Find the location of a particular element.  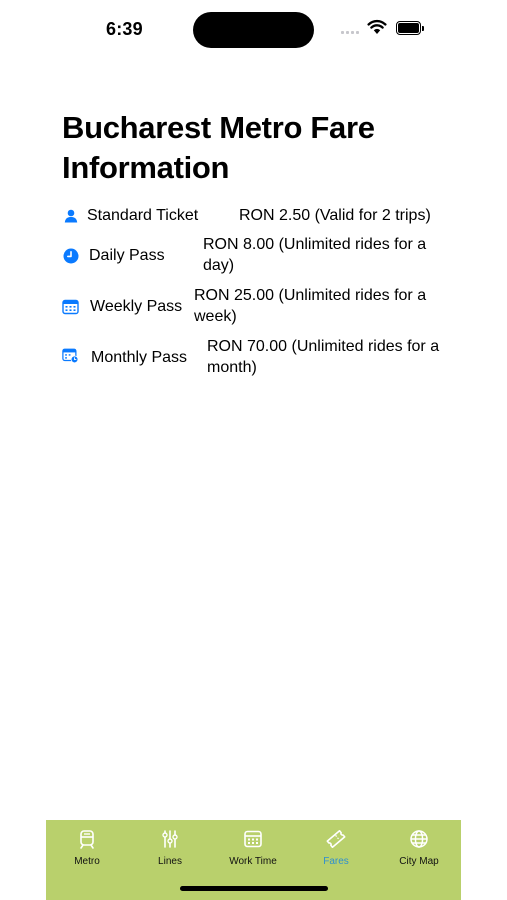

tab-metro: Metro is located at coordinates (87, 847).